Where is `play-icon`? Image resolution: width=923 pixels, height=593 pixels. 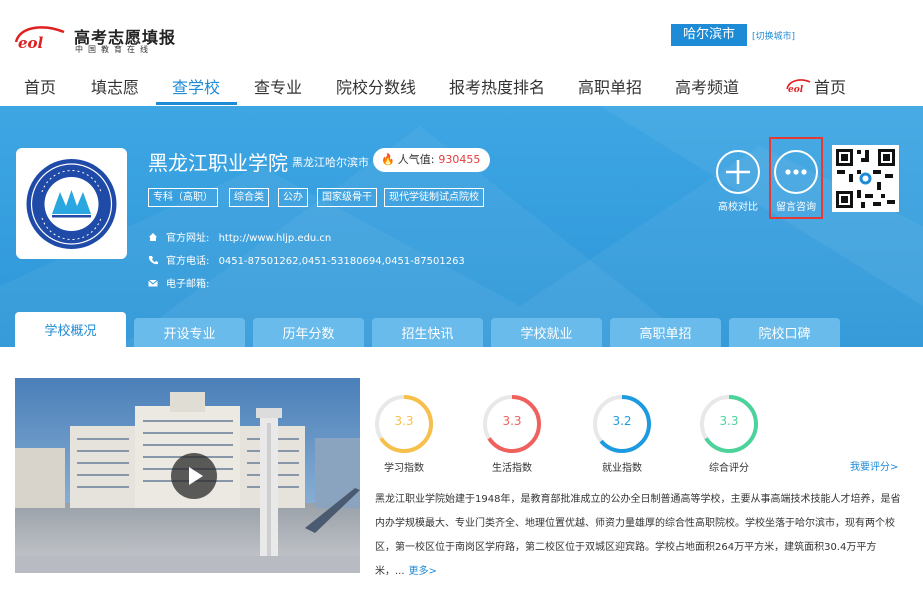
play-icon is located at coordinates (194, 476).